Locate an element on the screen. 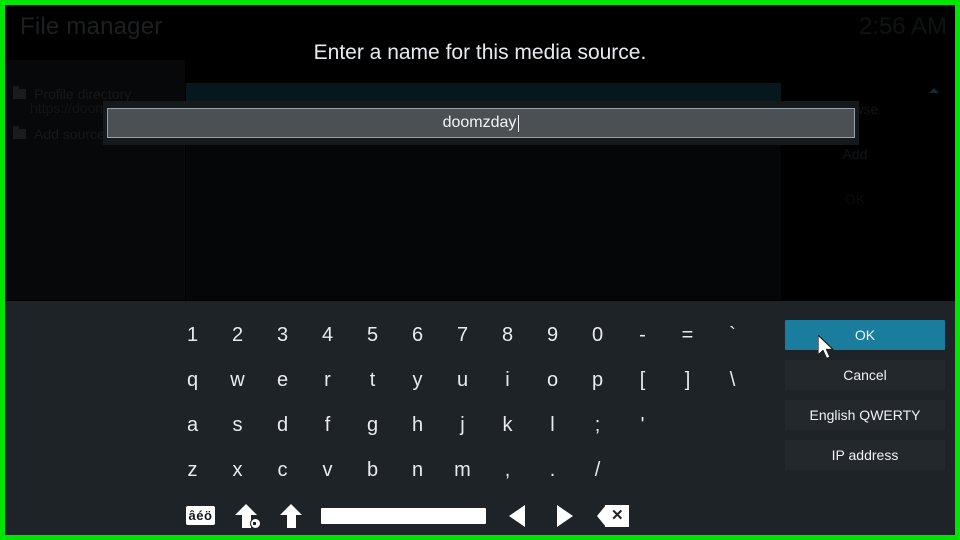 The width and height of the screenshot is (960, 540). key-5: 5 is located at coordinates (372, 336).